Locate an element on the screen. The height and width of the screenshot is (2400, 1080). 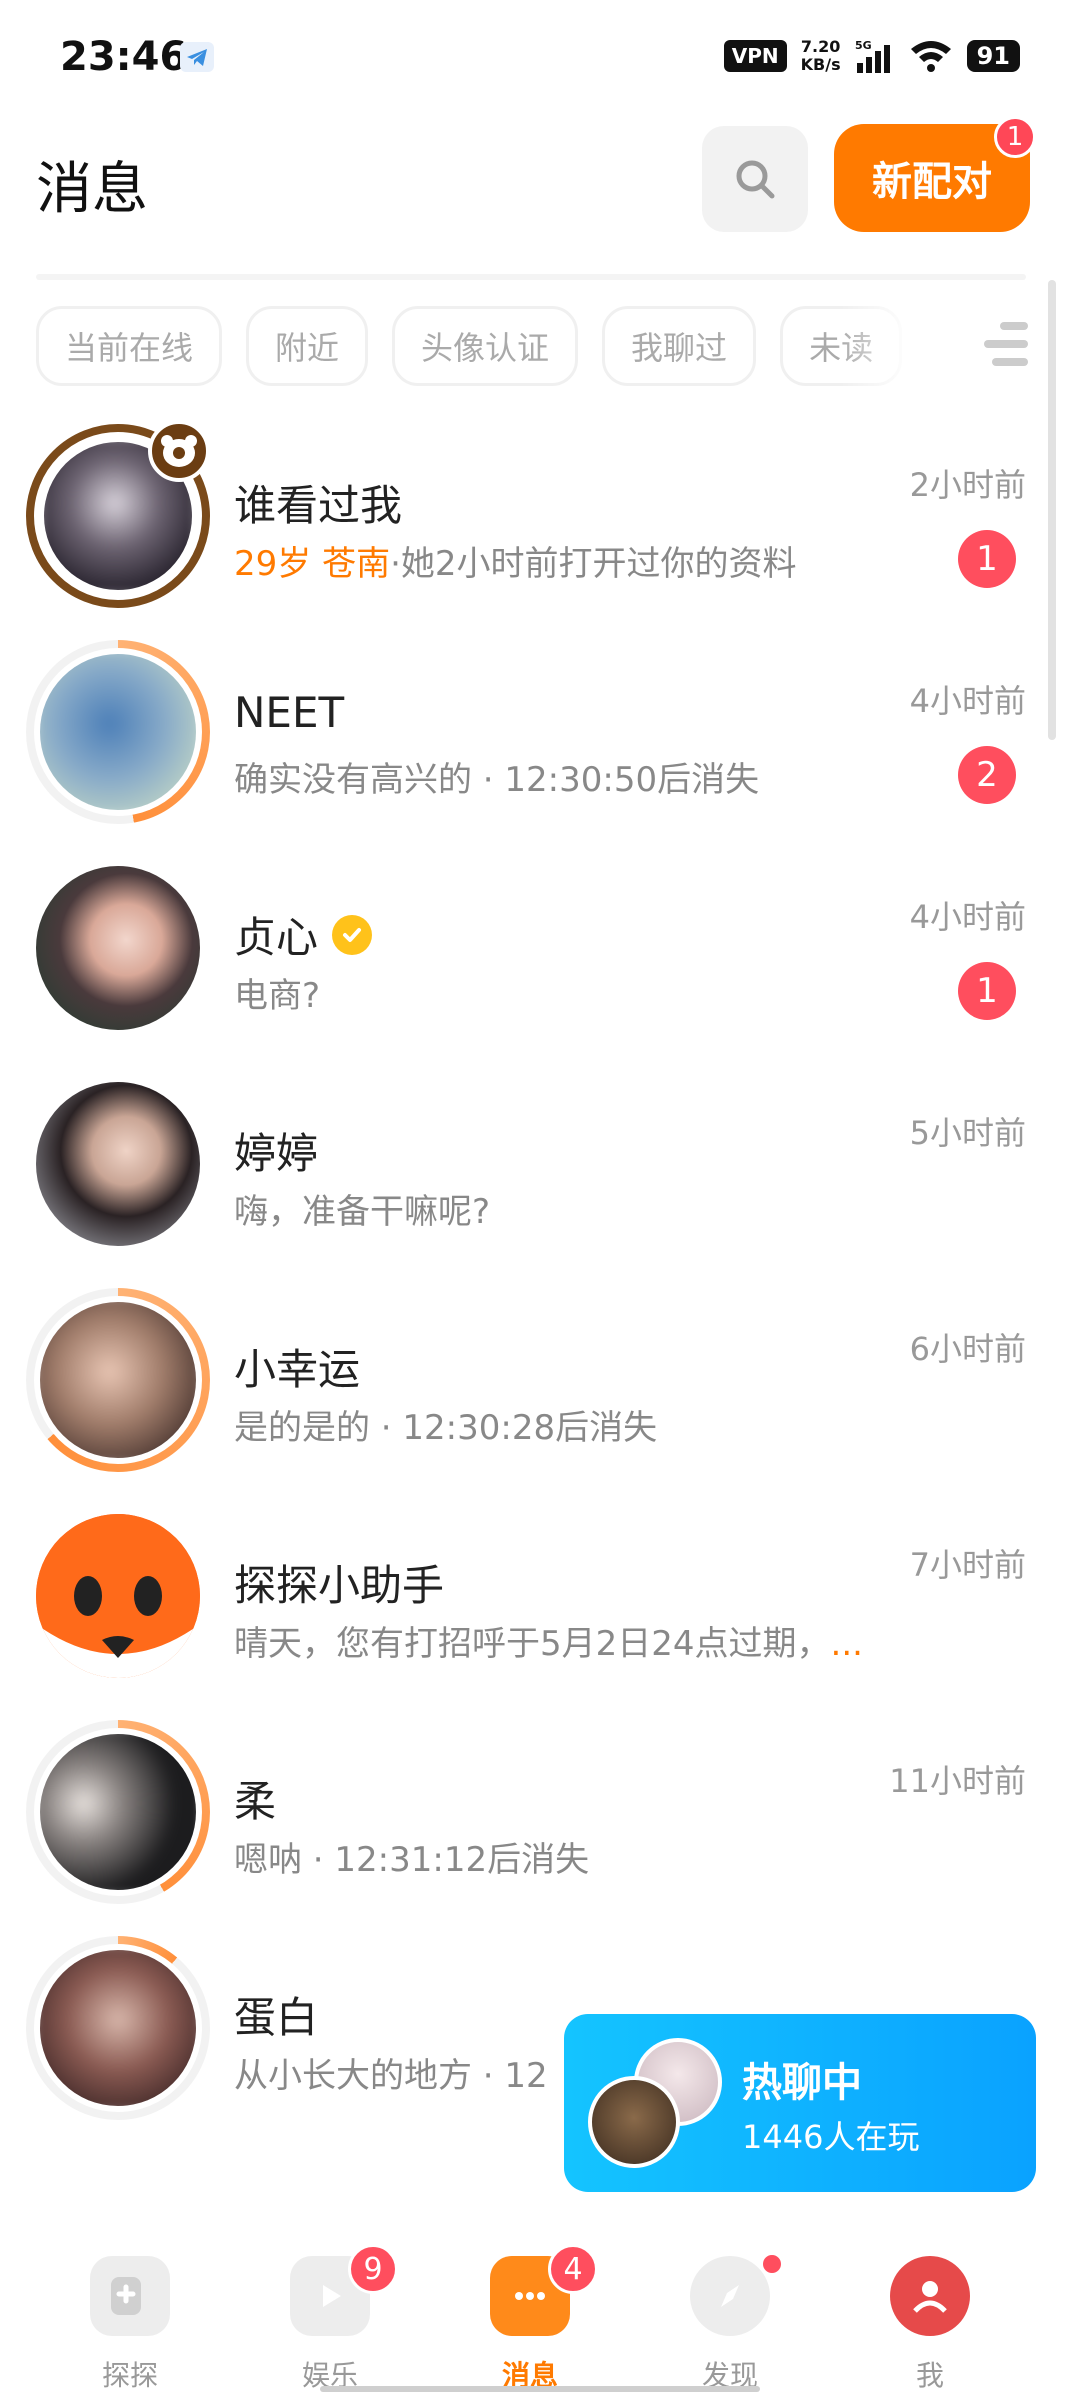
home-indicator is located at coordinates (540, 2389).